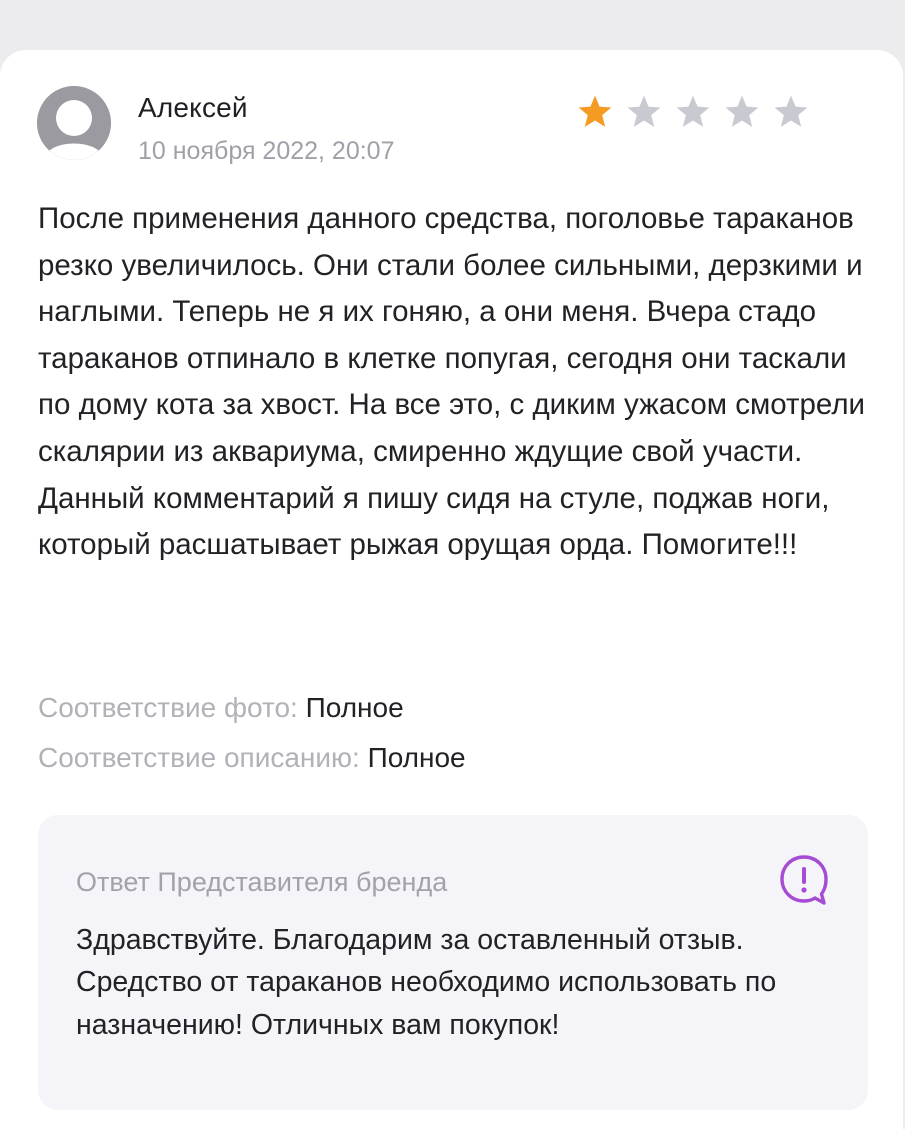 Image resolution: width=905 pixels, height=1129 pixels. Describe the element at coordinates (804, 880) in the screenshot. I see `question-bubble-icon` at that location.